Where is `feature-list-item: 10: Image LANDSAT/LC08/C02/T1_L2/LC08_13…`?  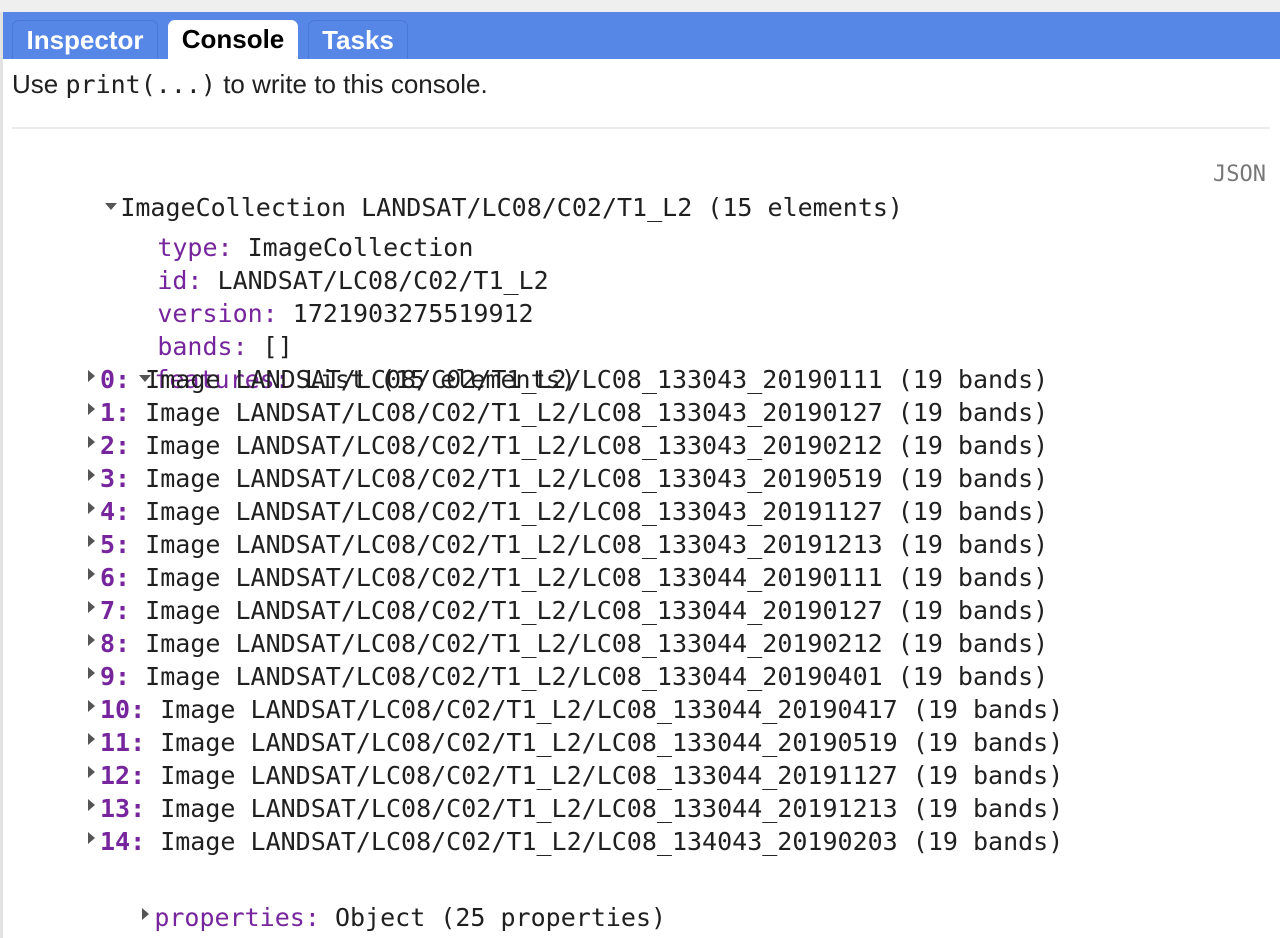
feature-list-item: 10: Image LANDSAT/LC08/C02/T1_L2/LC08_13… is located at coordinates (572, 709).